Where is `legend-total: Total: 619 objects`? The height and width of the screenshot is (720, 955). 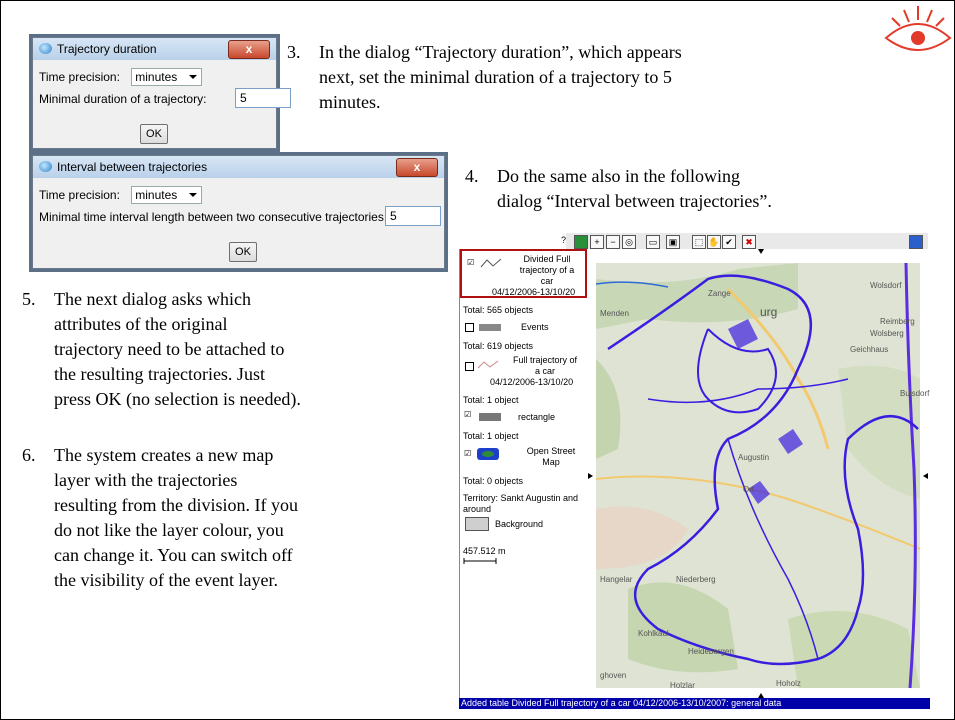
legend-total: Total: 619 objects is located at coordinates (498, 346).